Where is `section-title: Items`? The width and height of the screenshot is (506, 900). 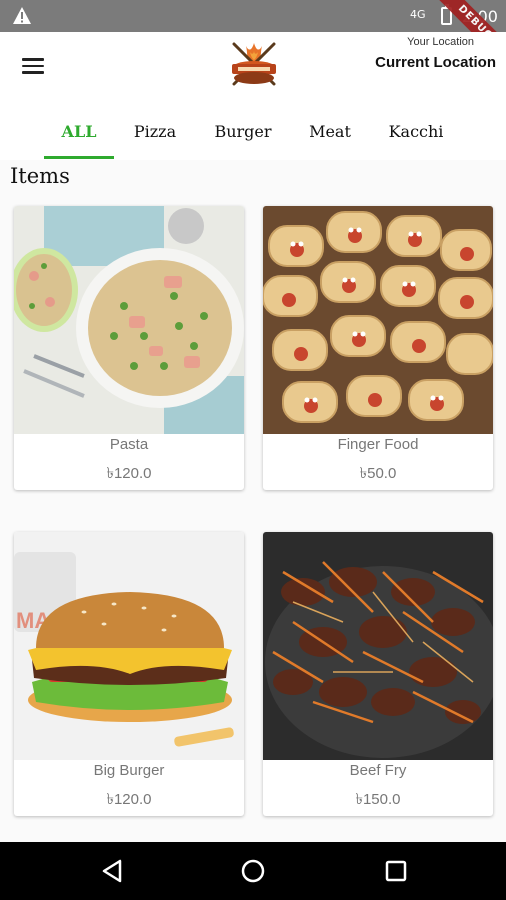
section-title: Items is located at coordinates (40, 176).